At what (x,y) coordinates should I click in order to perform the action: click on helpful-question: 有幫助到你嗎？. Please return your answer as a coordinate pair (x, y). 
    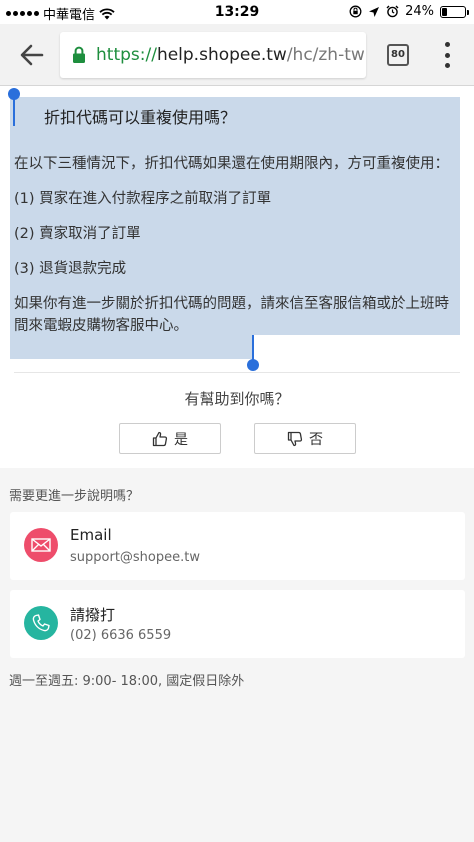
    Looking at the image, I should click on (237, 399).